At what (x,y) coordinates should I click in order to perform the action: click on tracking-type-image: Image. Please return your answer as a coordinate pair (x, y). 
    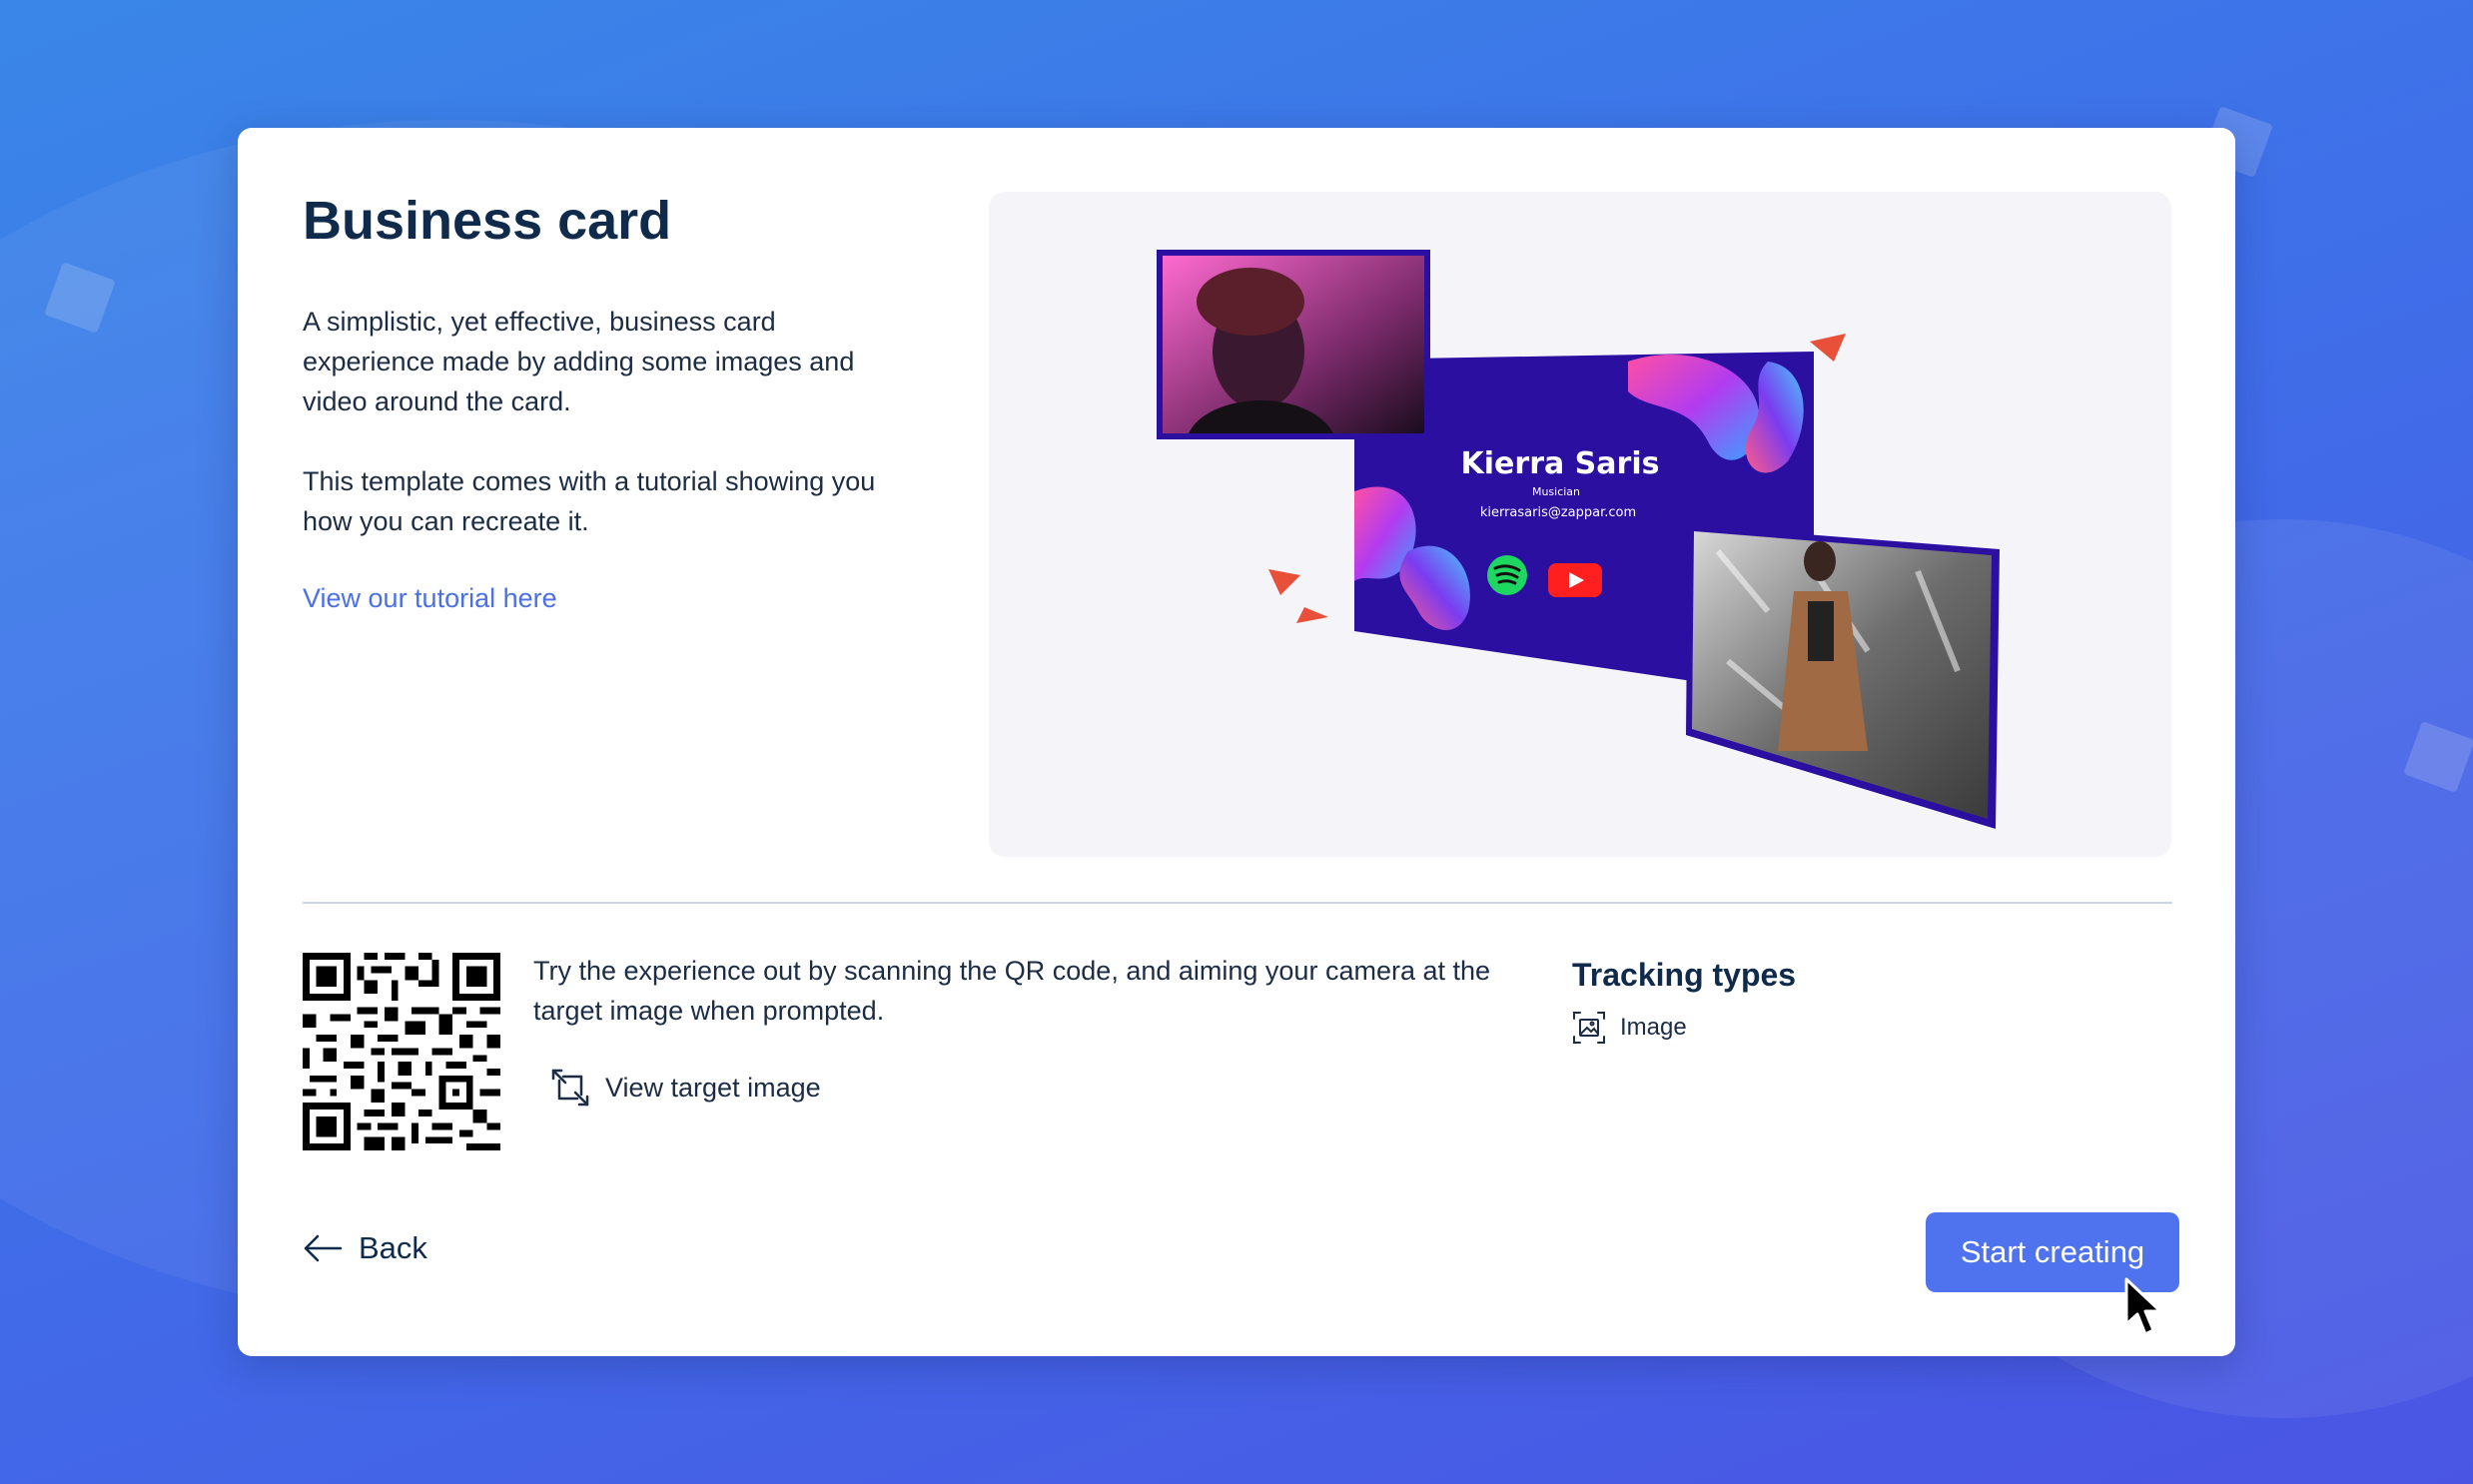
    Looking at the image, I should click on (1629, 1028).